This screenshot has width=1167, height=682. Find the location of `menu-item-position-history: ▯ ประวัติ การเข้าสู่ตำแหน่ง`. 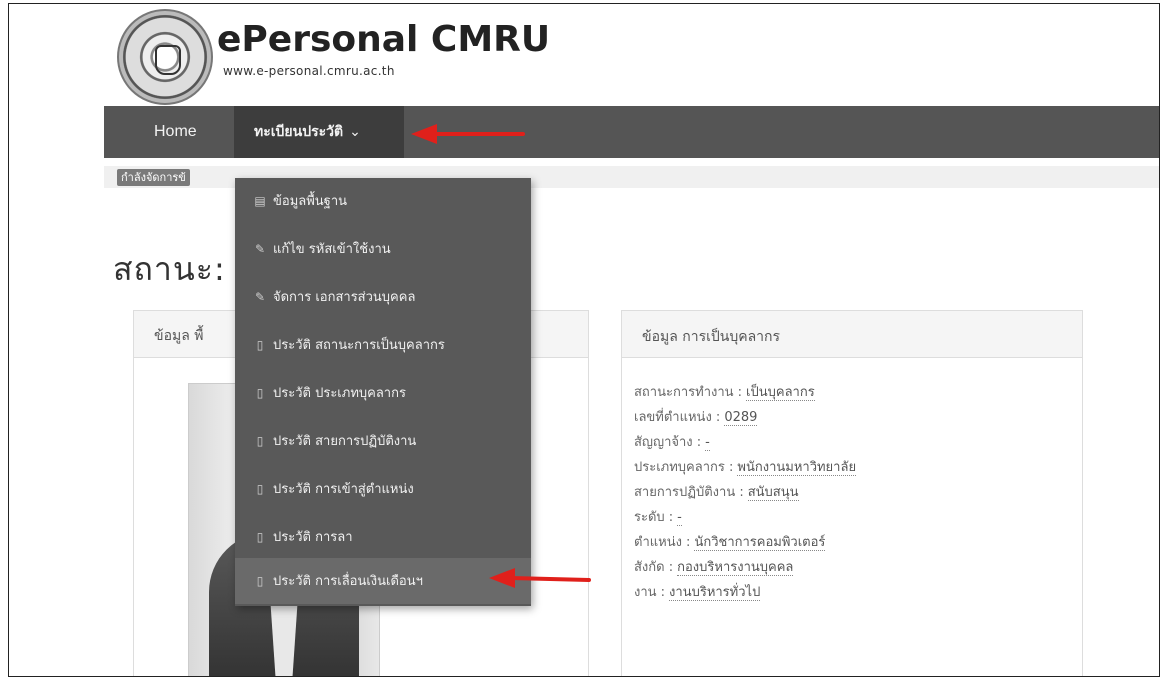

menu-item-position-history: ▯ ประวัติ การเข้าสู่ตำแหน่ง is located at coordinates (383, 489).